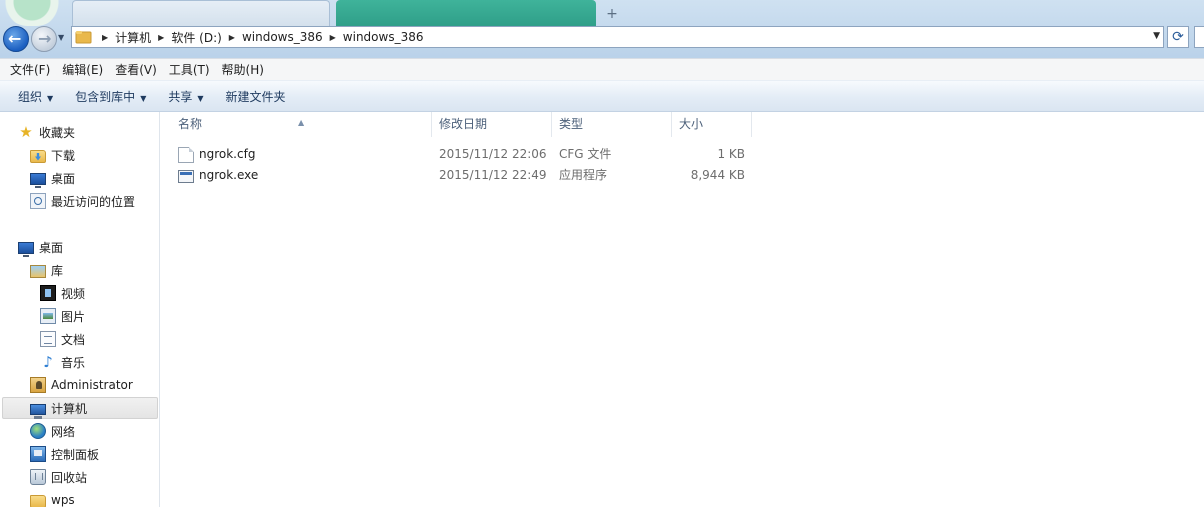  I want to click on sort-ascending-icon: ▲, so click(301, 122).